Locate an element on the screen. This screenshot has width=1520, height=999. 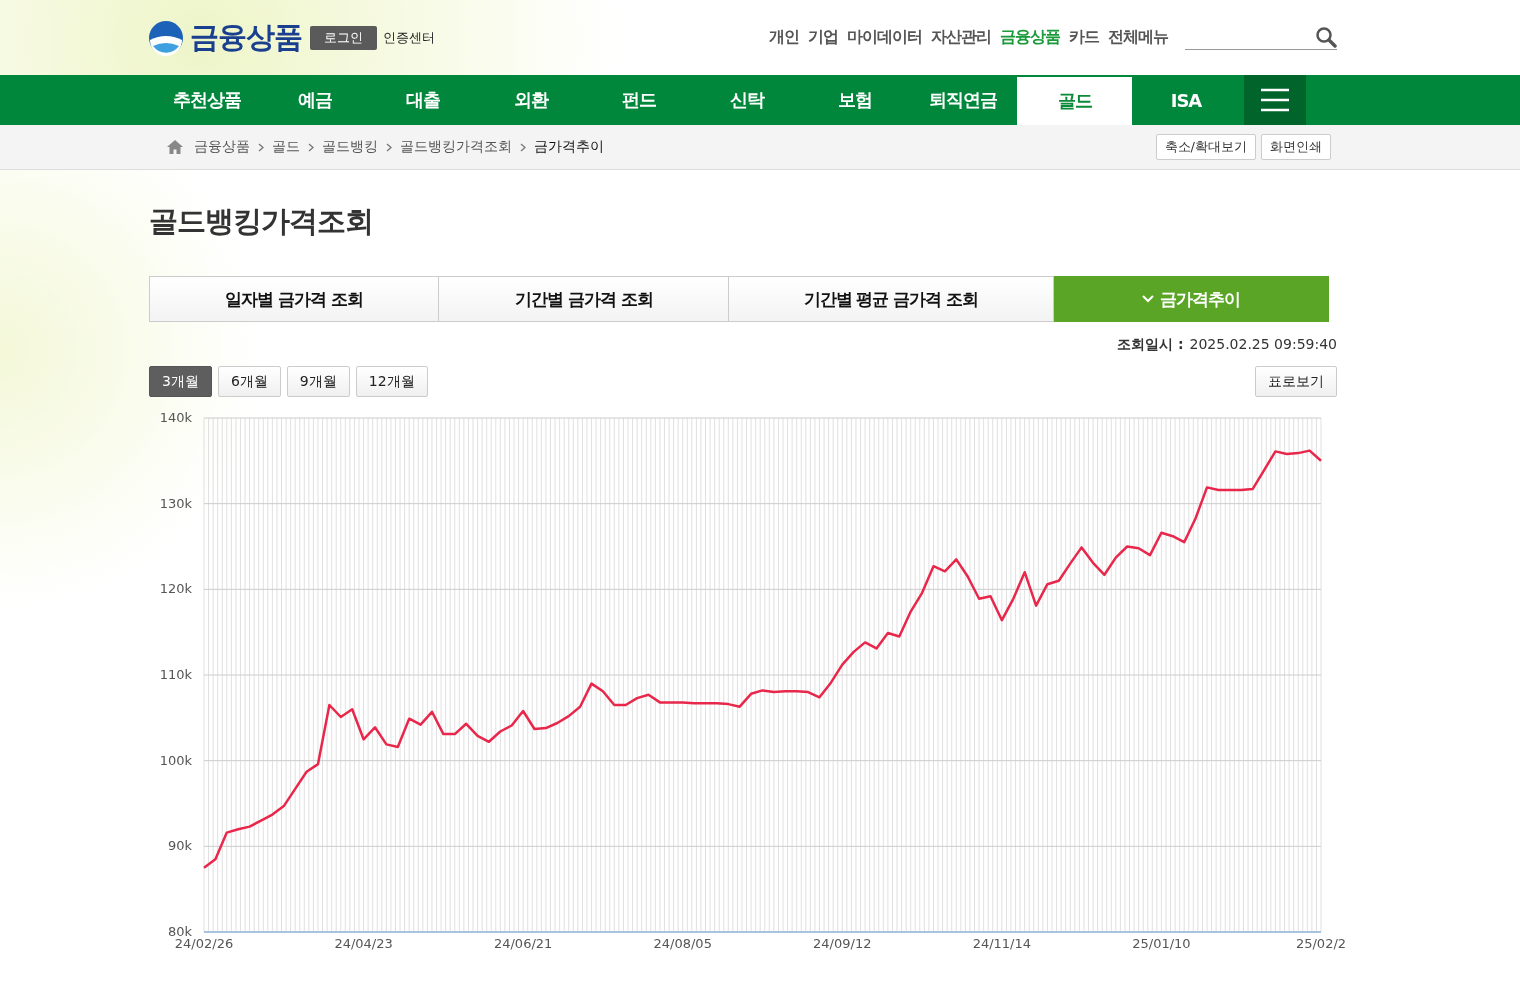
nav-tab: 퇴직연금 is located at coordinates (963, 100).